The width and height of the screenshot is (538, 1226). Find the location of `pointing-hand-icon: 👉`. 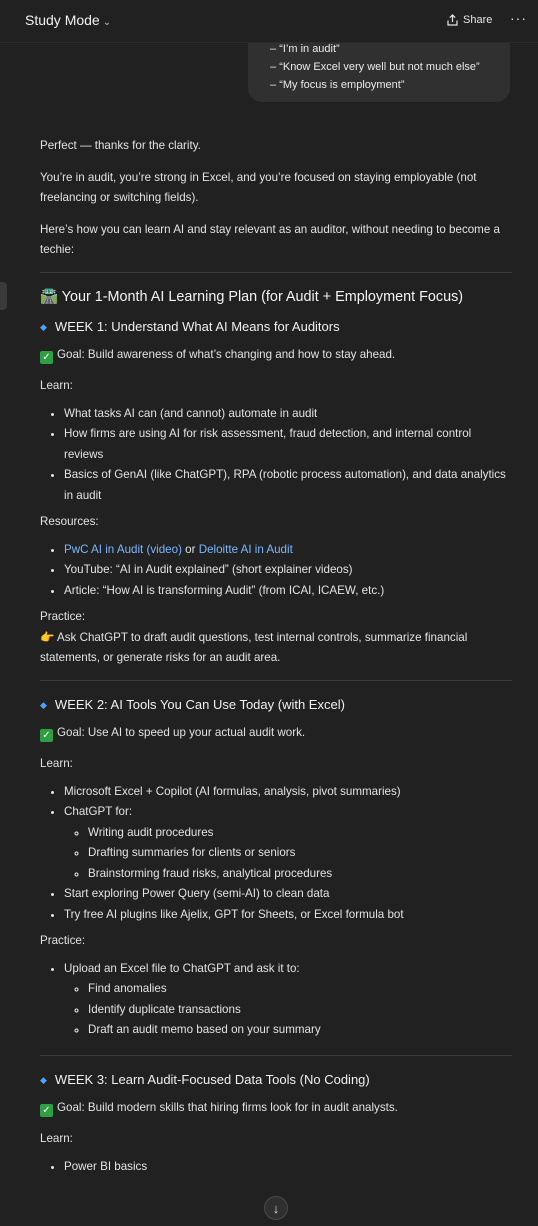

pointing-hand-icon: 👉 is located at coordinates (47, 637).